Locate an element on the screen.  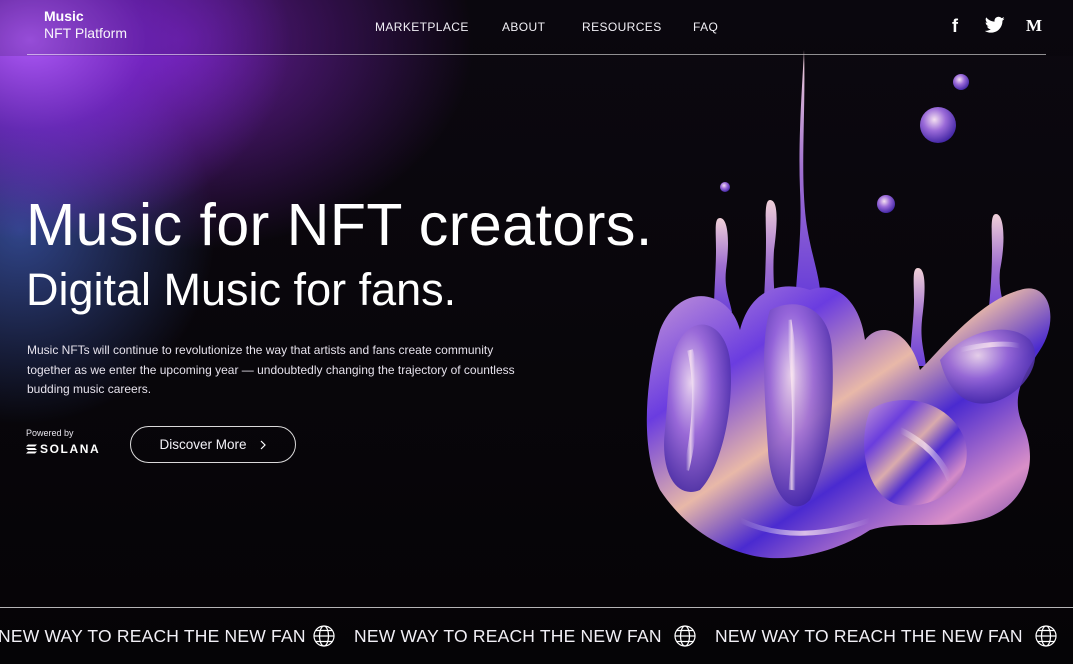
nav-item-marketplace: MARKETPLACE is located at coordinates (422, 27).